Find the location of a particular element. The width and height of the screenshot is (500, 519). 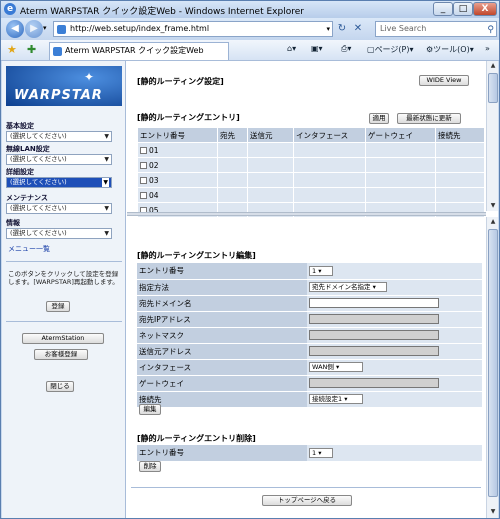

table-row: 04 is located at coordinates (311, 195).